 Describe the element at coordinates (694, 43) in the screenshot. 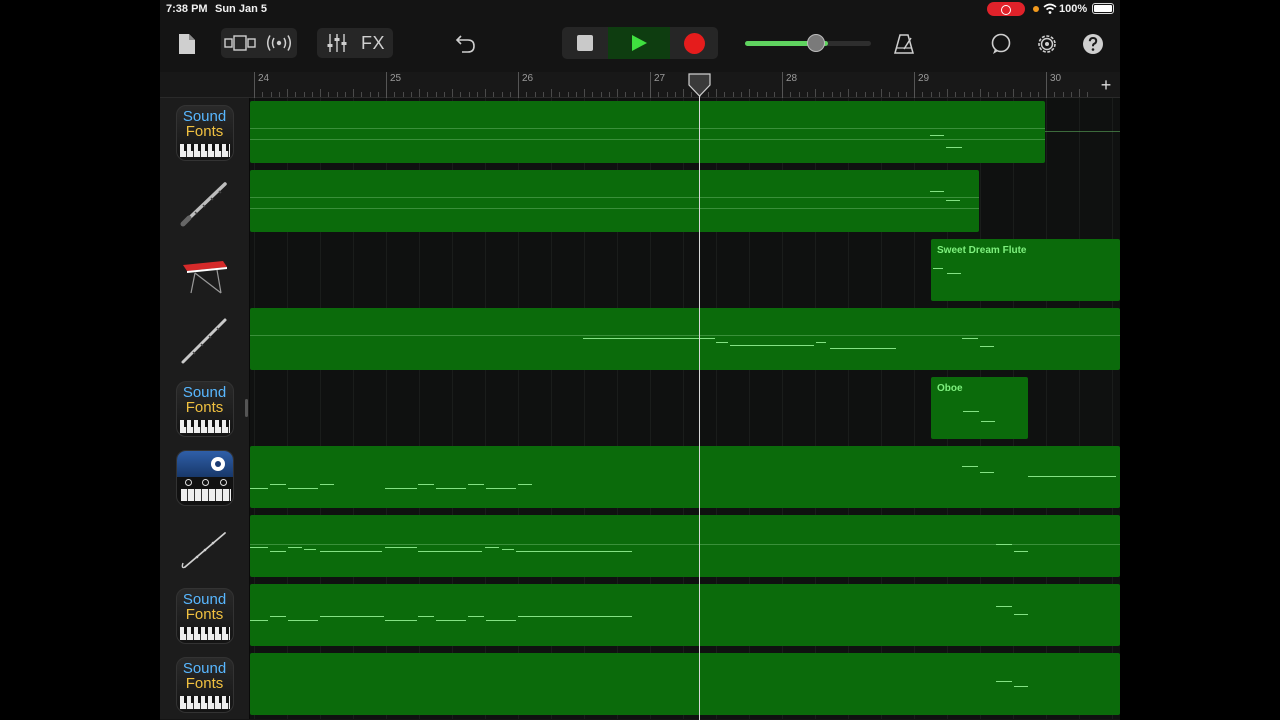

I see `record-button` at that location.